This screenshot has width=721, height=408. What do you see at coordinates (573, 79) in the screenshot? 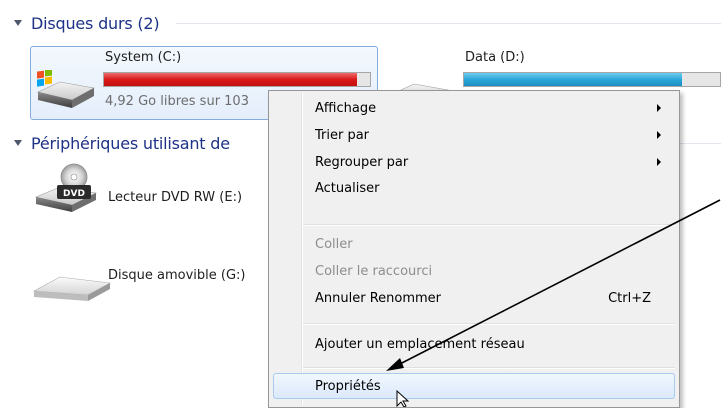
I see `usage-fill-d` at bounding box center [573, 79].